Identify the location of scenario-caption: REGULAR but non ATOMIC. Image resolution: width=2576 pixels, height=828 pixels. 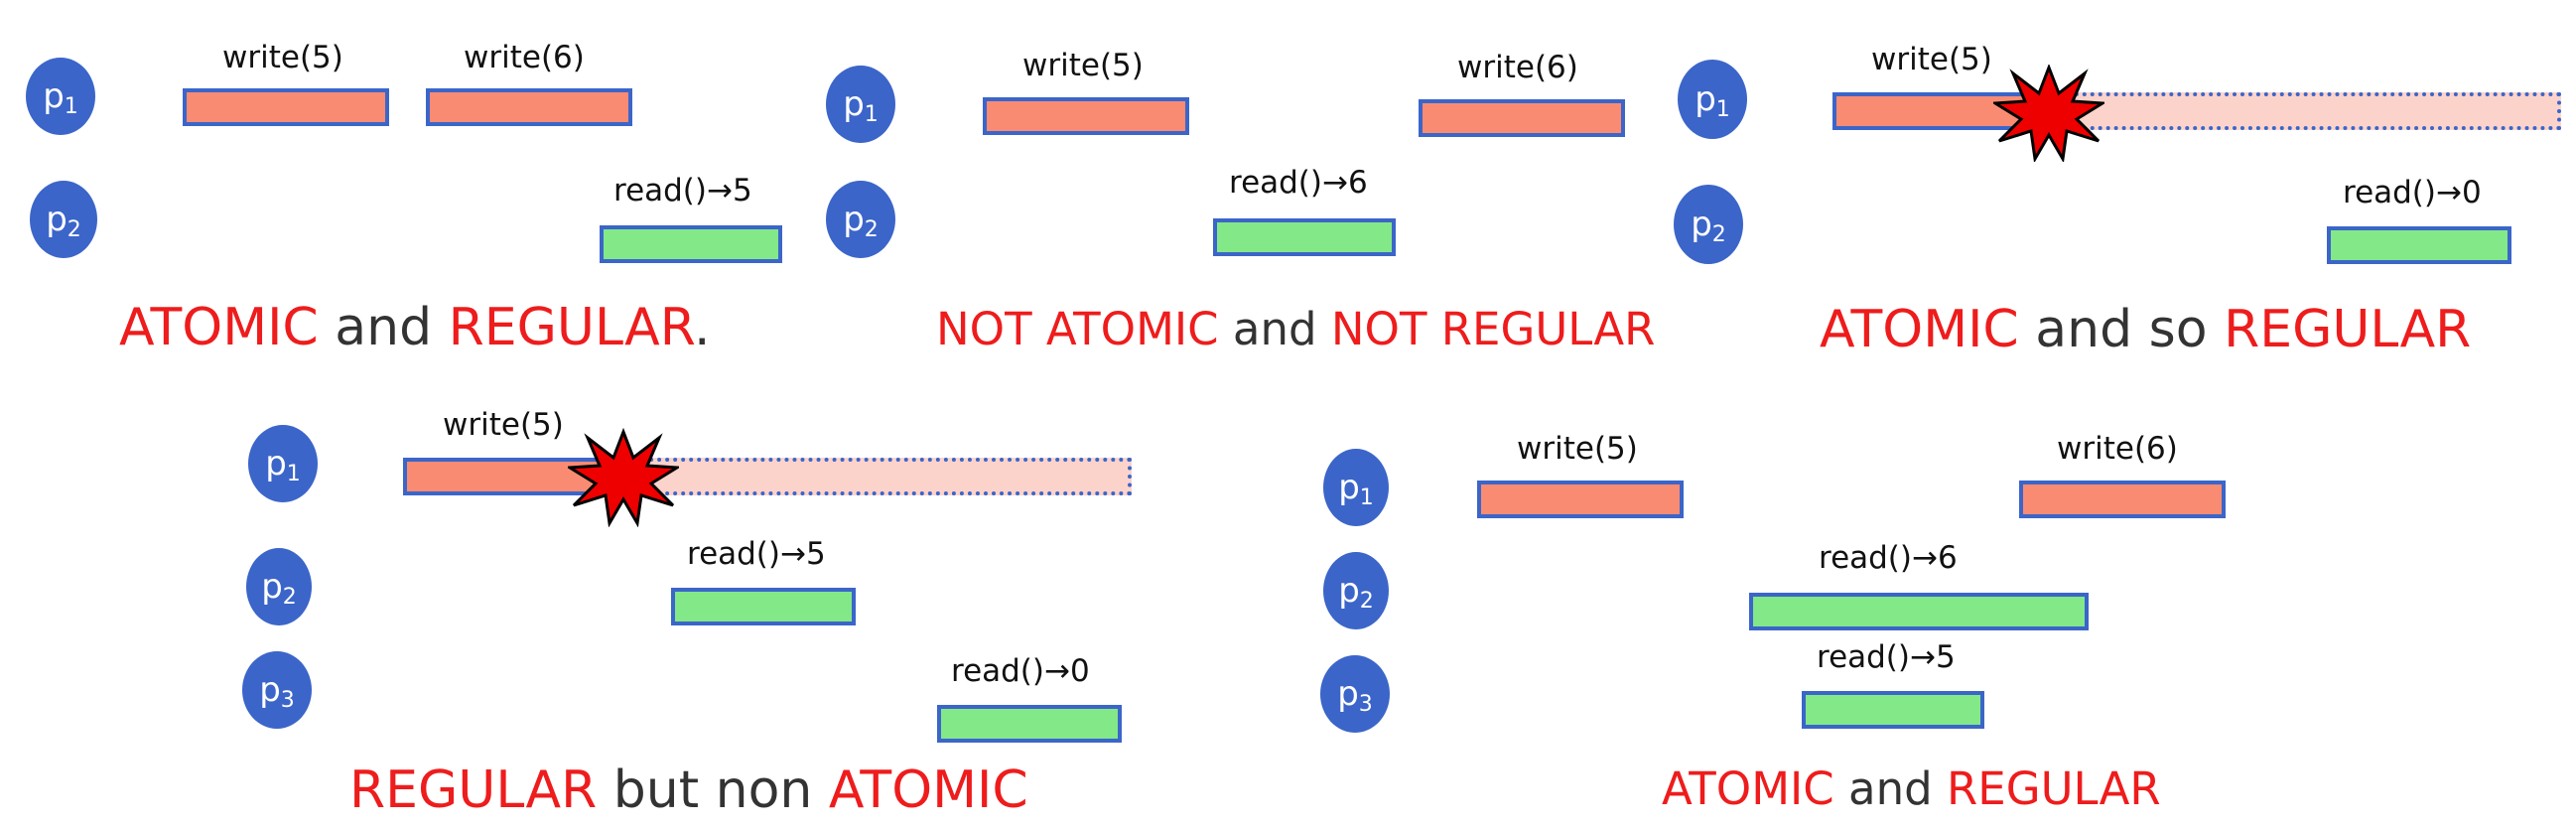
(688, 790).